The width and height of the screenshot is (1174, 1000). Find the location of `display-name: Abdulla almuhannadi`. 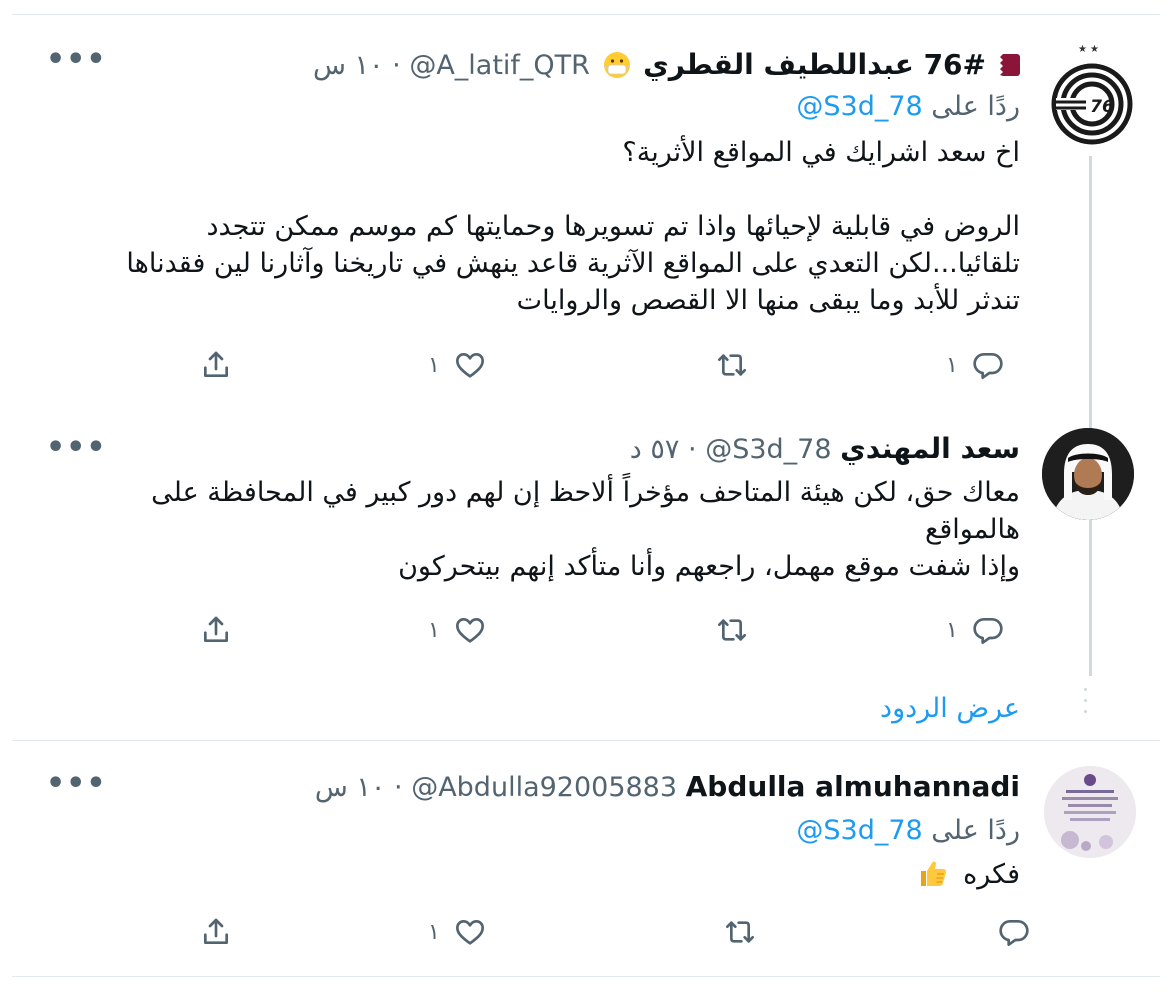

display-name: Abdulla almuhannadi is located at coordinates (853, 786).